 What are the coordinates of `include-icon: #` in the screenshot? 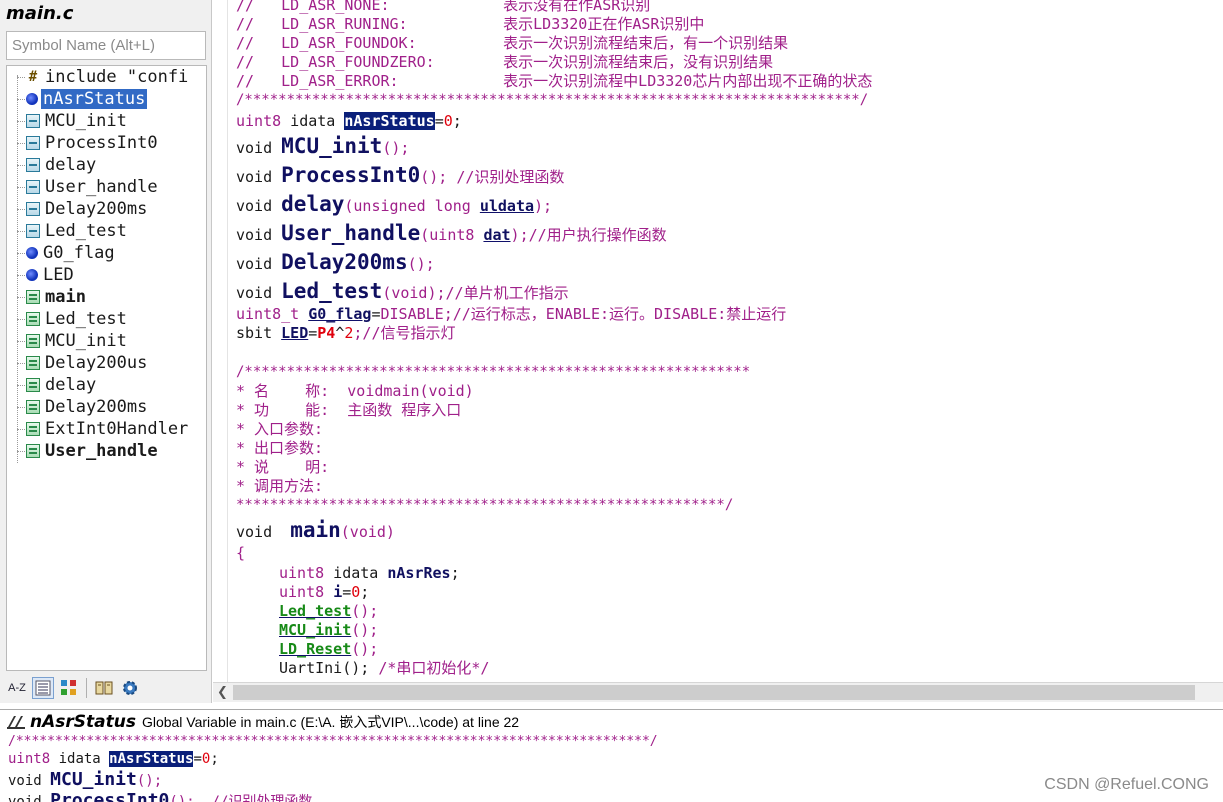 It's located at (33, 77).